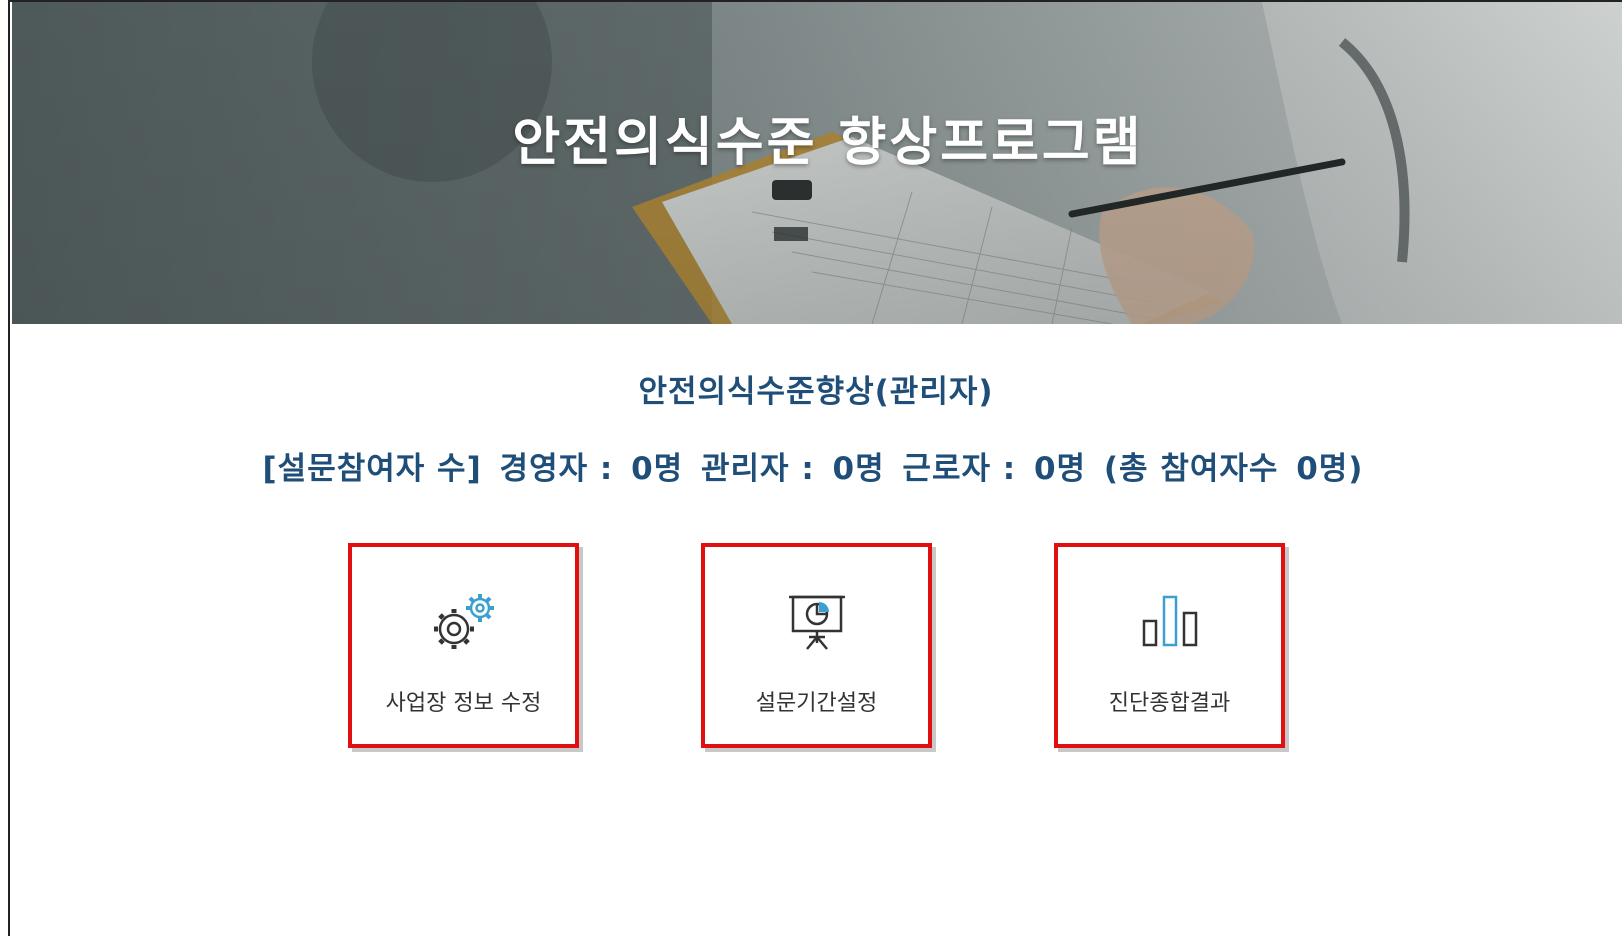 The image size is (1622, 936). Describe the element at coordinates (1060, 469) in the screenshot. I see `worker-count: 0명` at that location.